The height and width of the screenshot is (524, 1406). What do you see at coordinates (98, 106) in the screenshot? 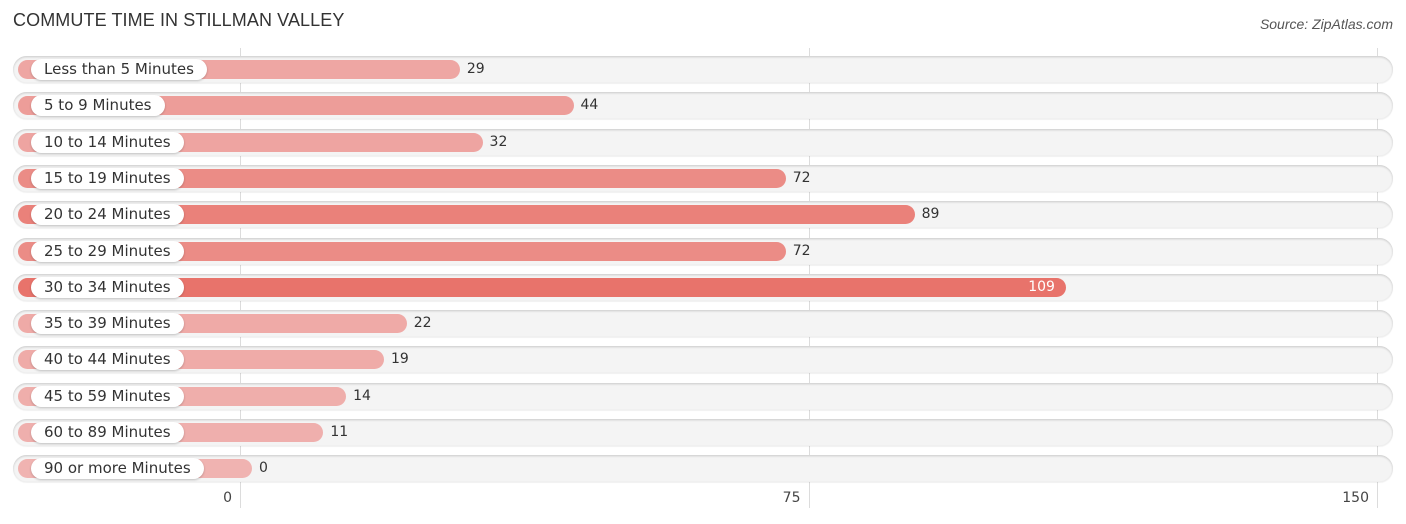
I see `category-label: 5 to 9 Minutes` at bounding box center [98, 106].